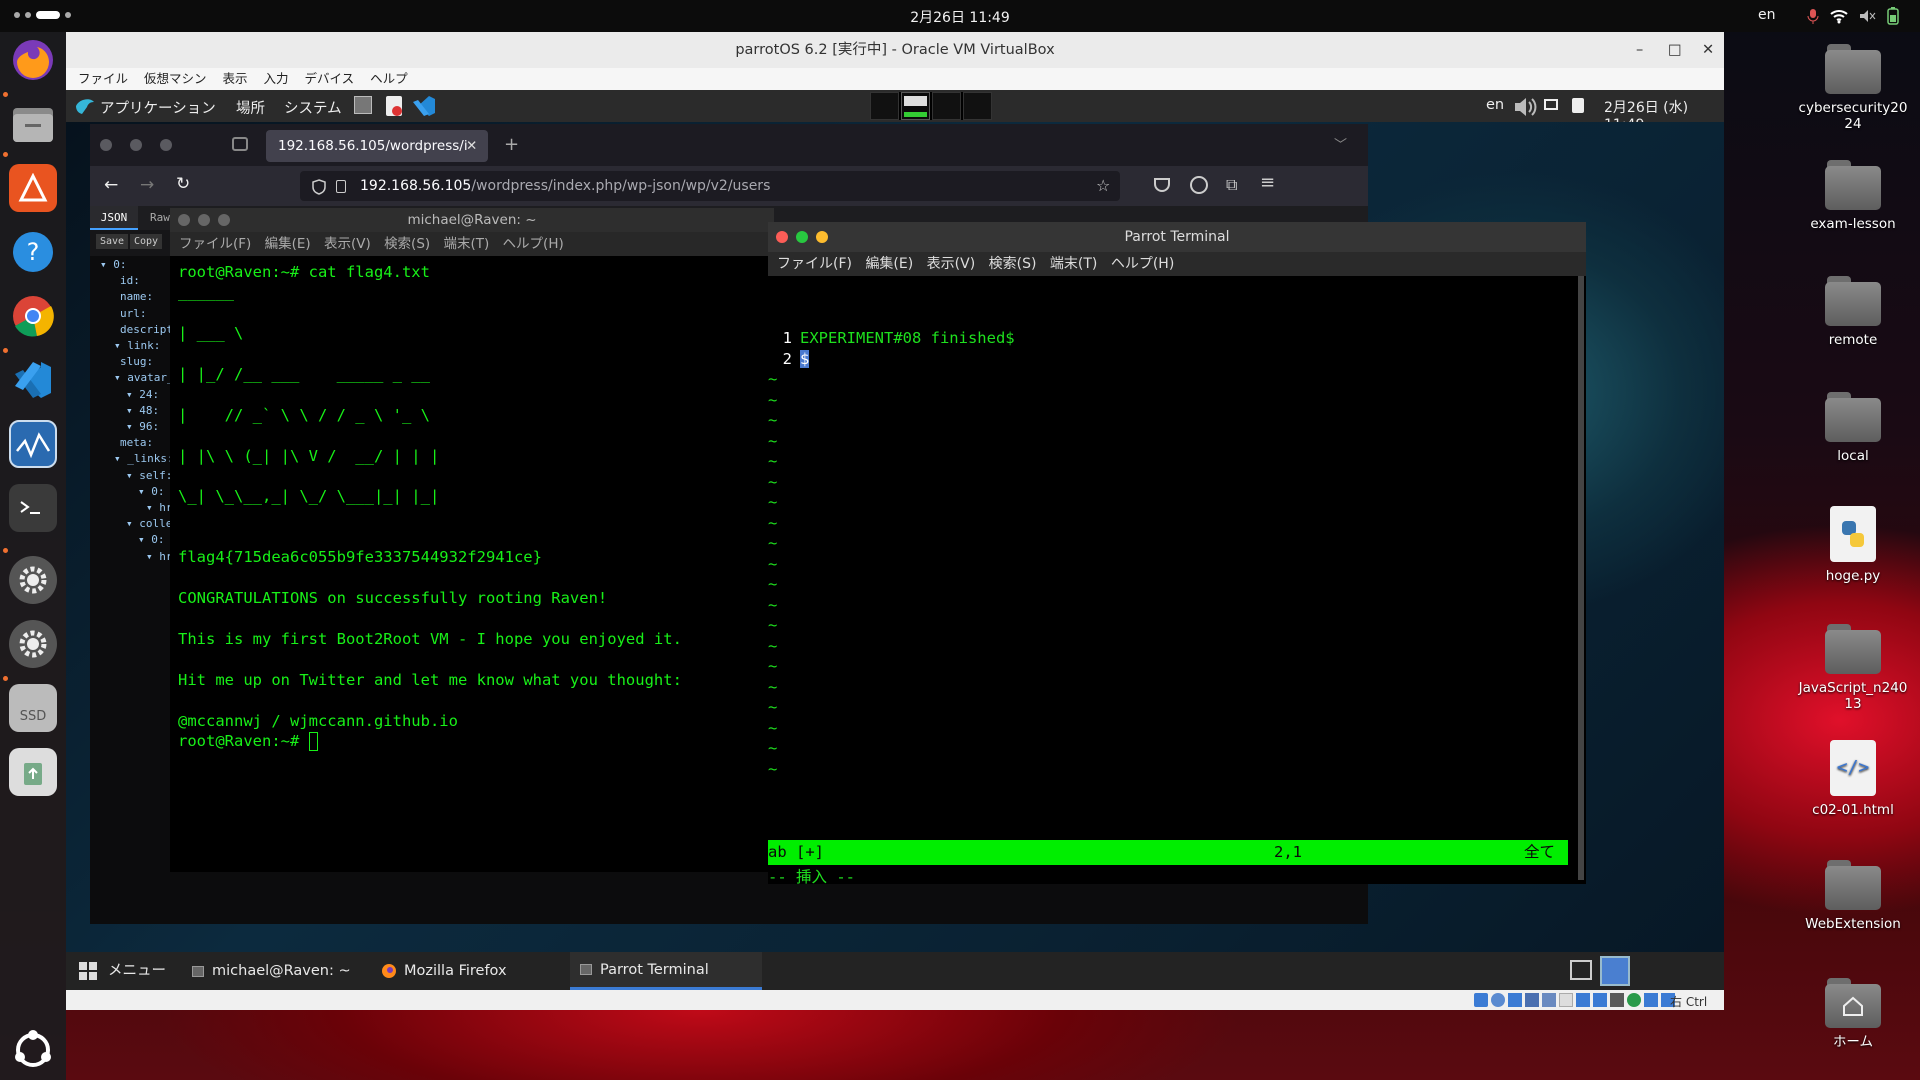 The image size is (1920, 1080). I want to click on guest-additions-icon, so click(1634, 1000).